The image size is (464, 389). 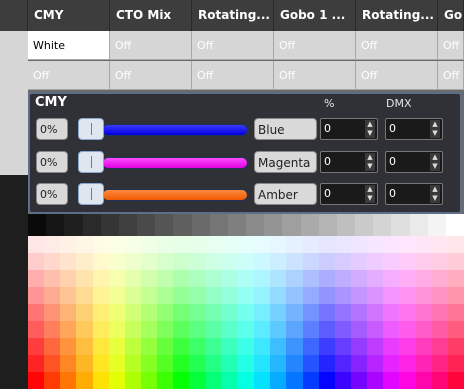 I want to click on blue-name-button: Blue, so click(x=285, y=129).